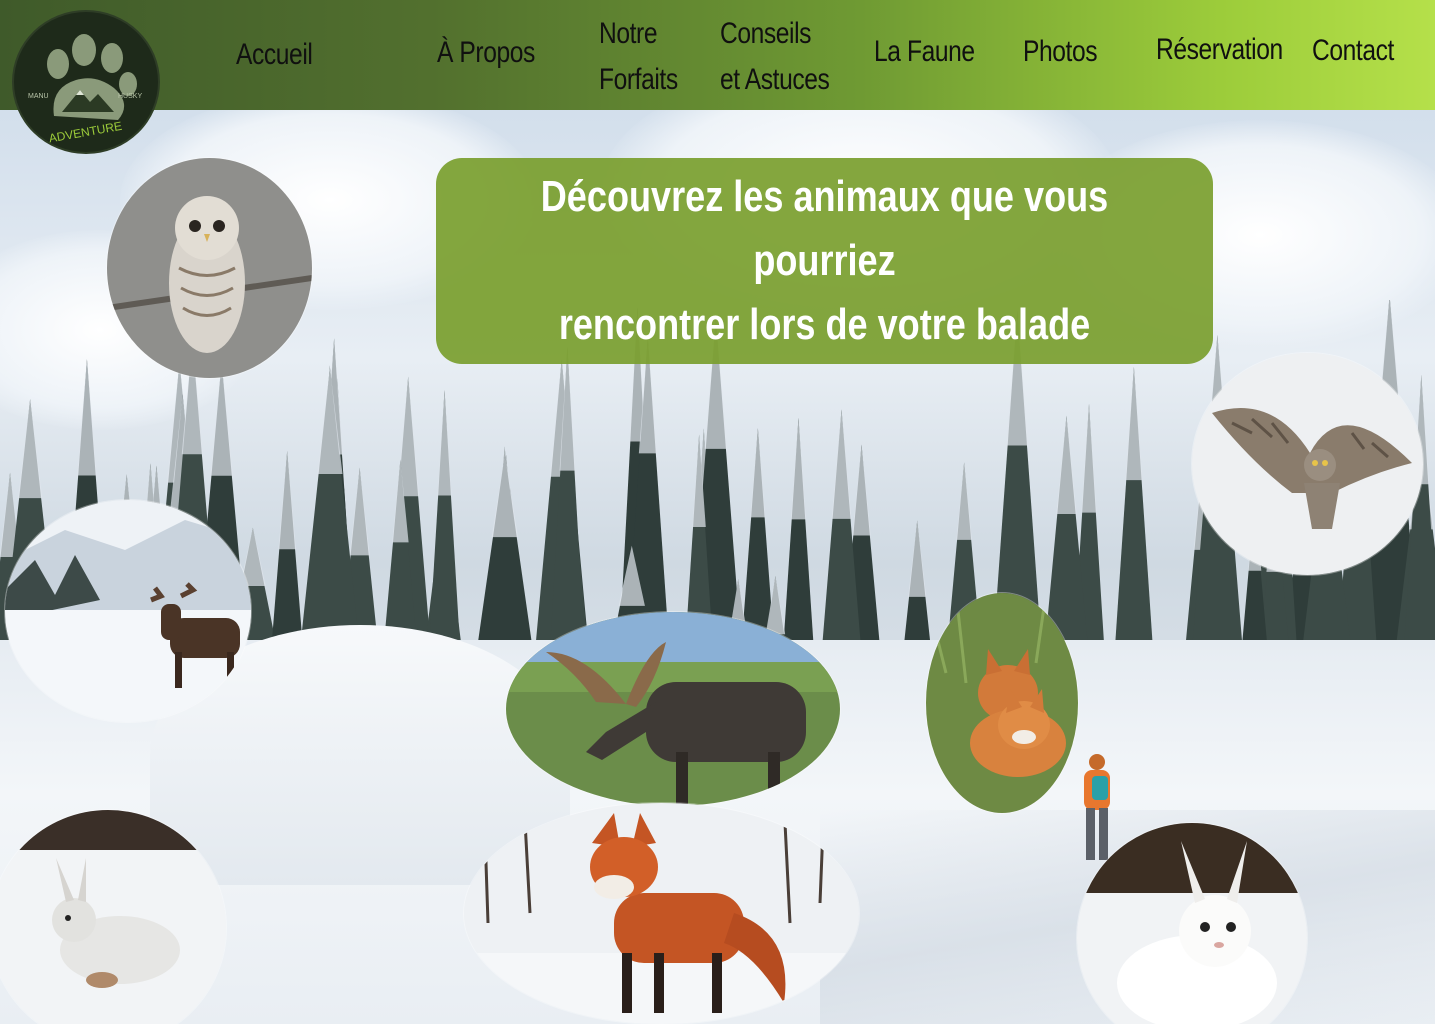 The image size is (1435, 1024). I want to click on logo-text-bottom: ADVENTURE, so click(85, 132).